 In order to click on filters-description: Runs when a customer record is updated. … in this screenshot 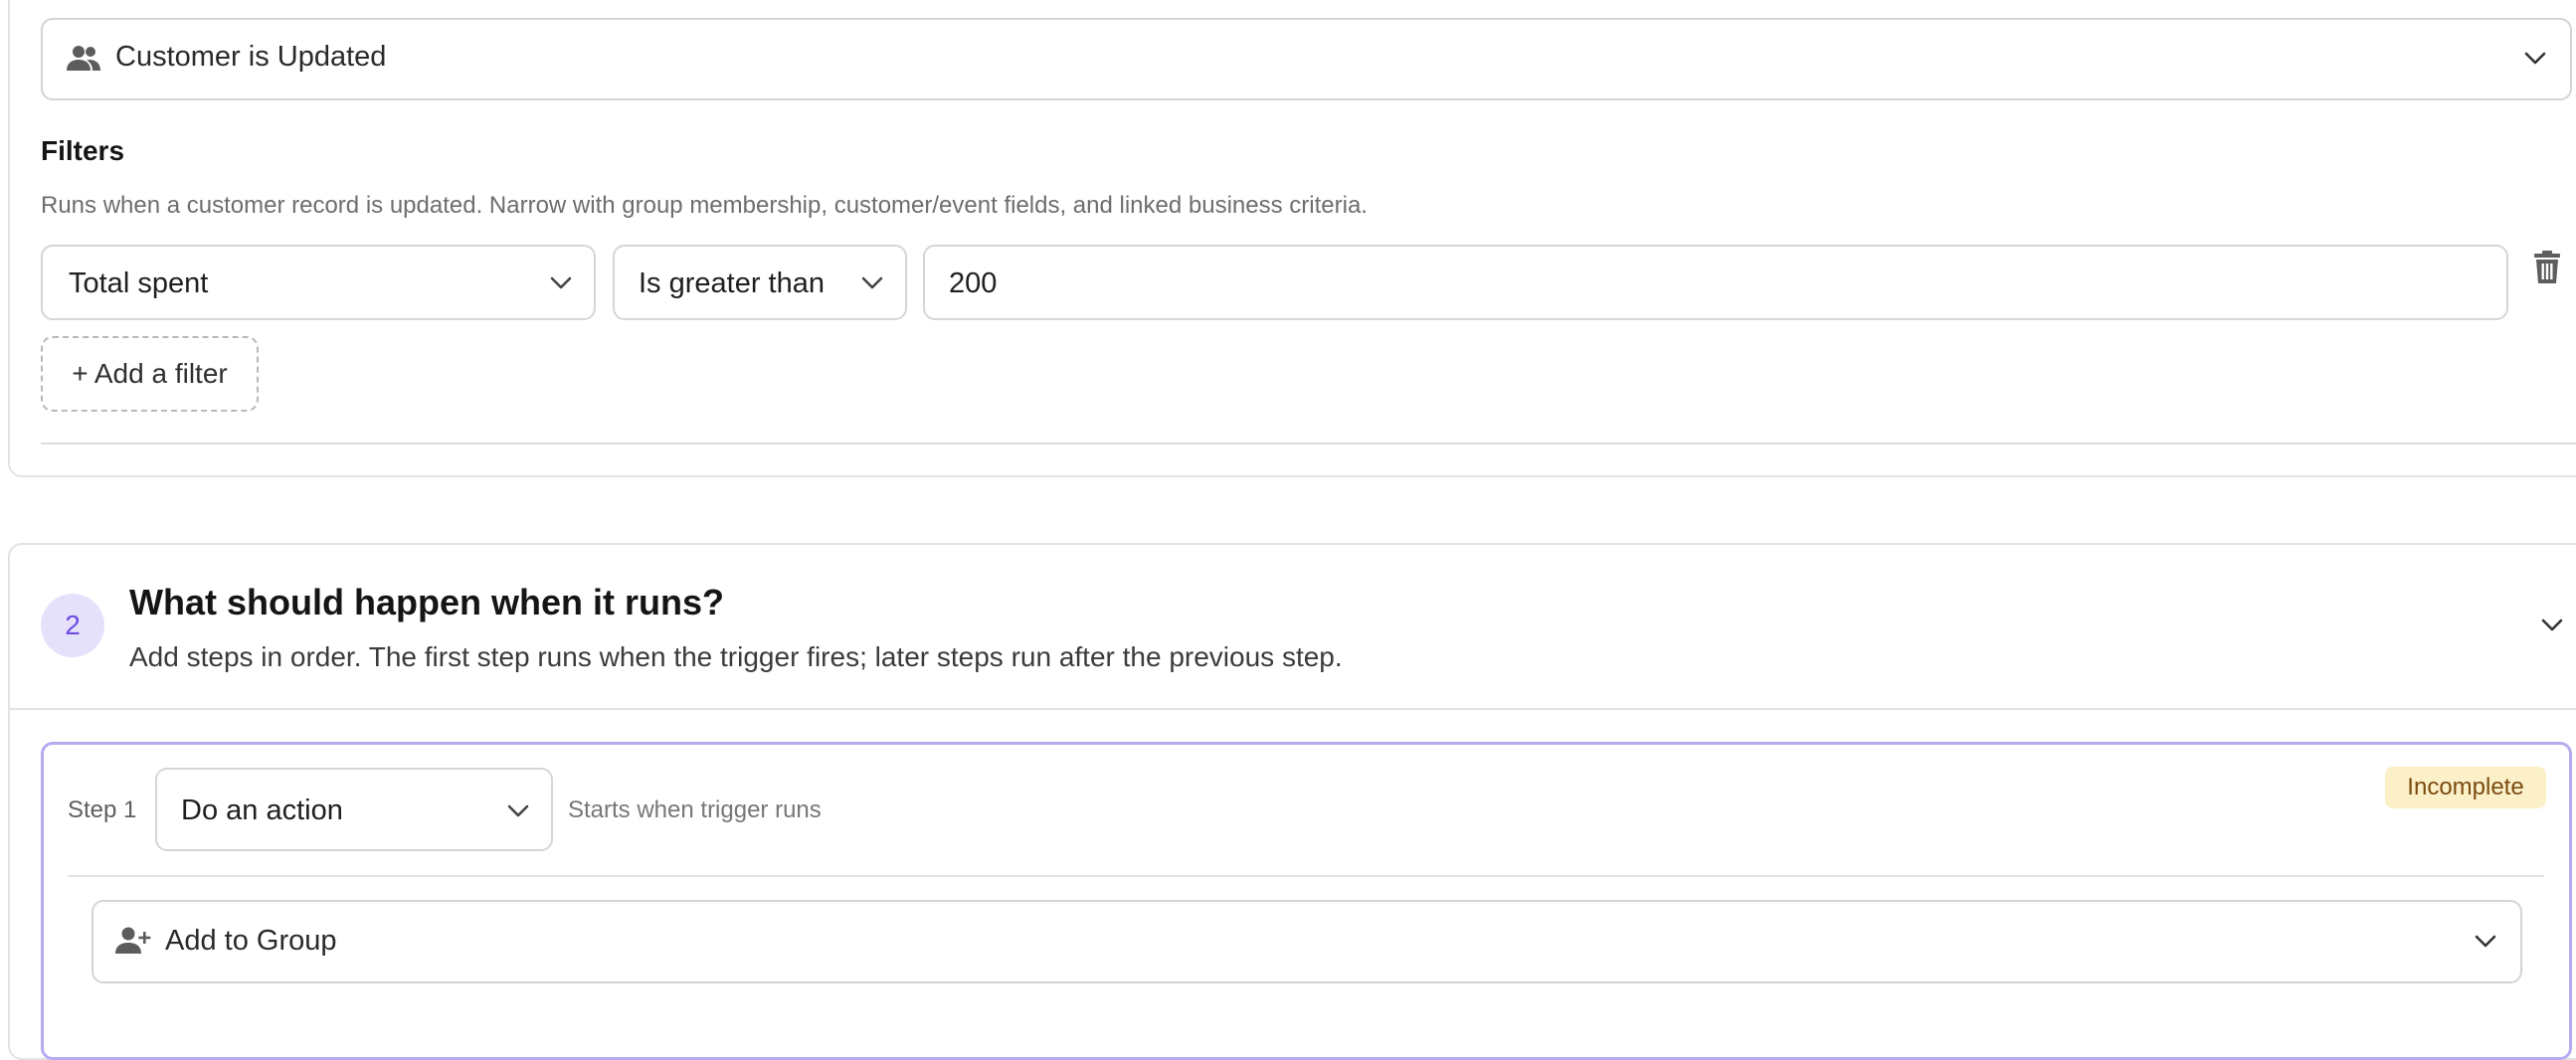, I will do `click(704, 205)`.